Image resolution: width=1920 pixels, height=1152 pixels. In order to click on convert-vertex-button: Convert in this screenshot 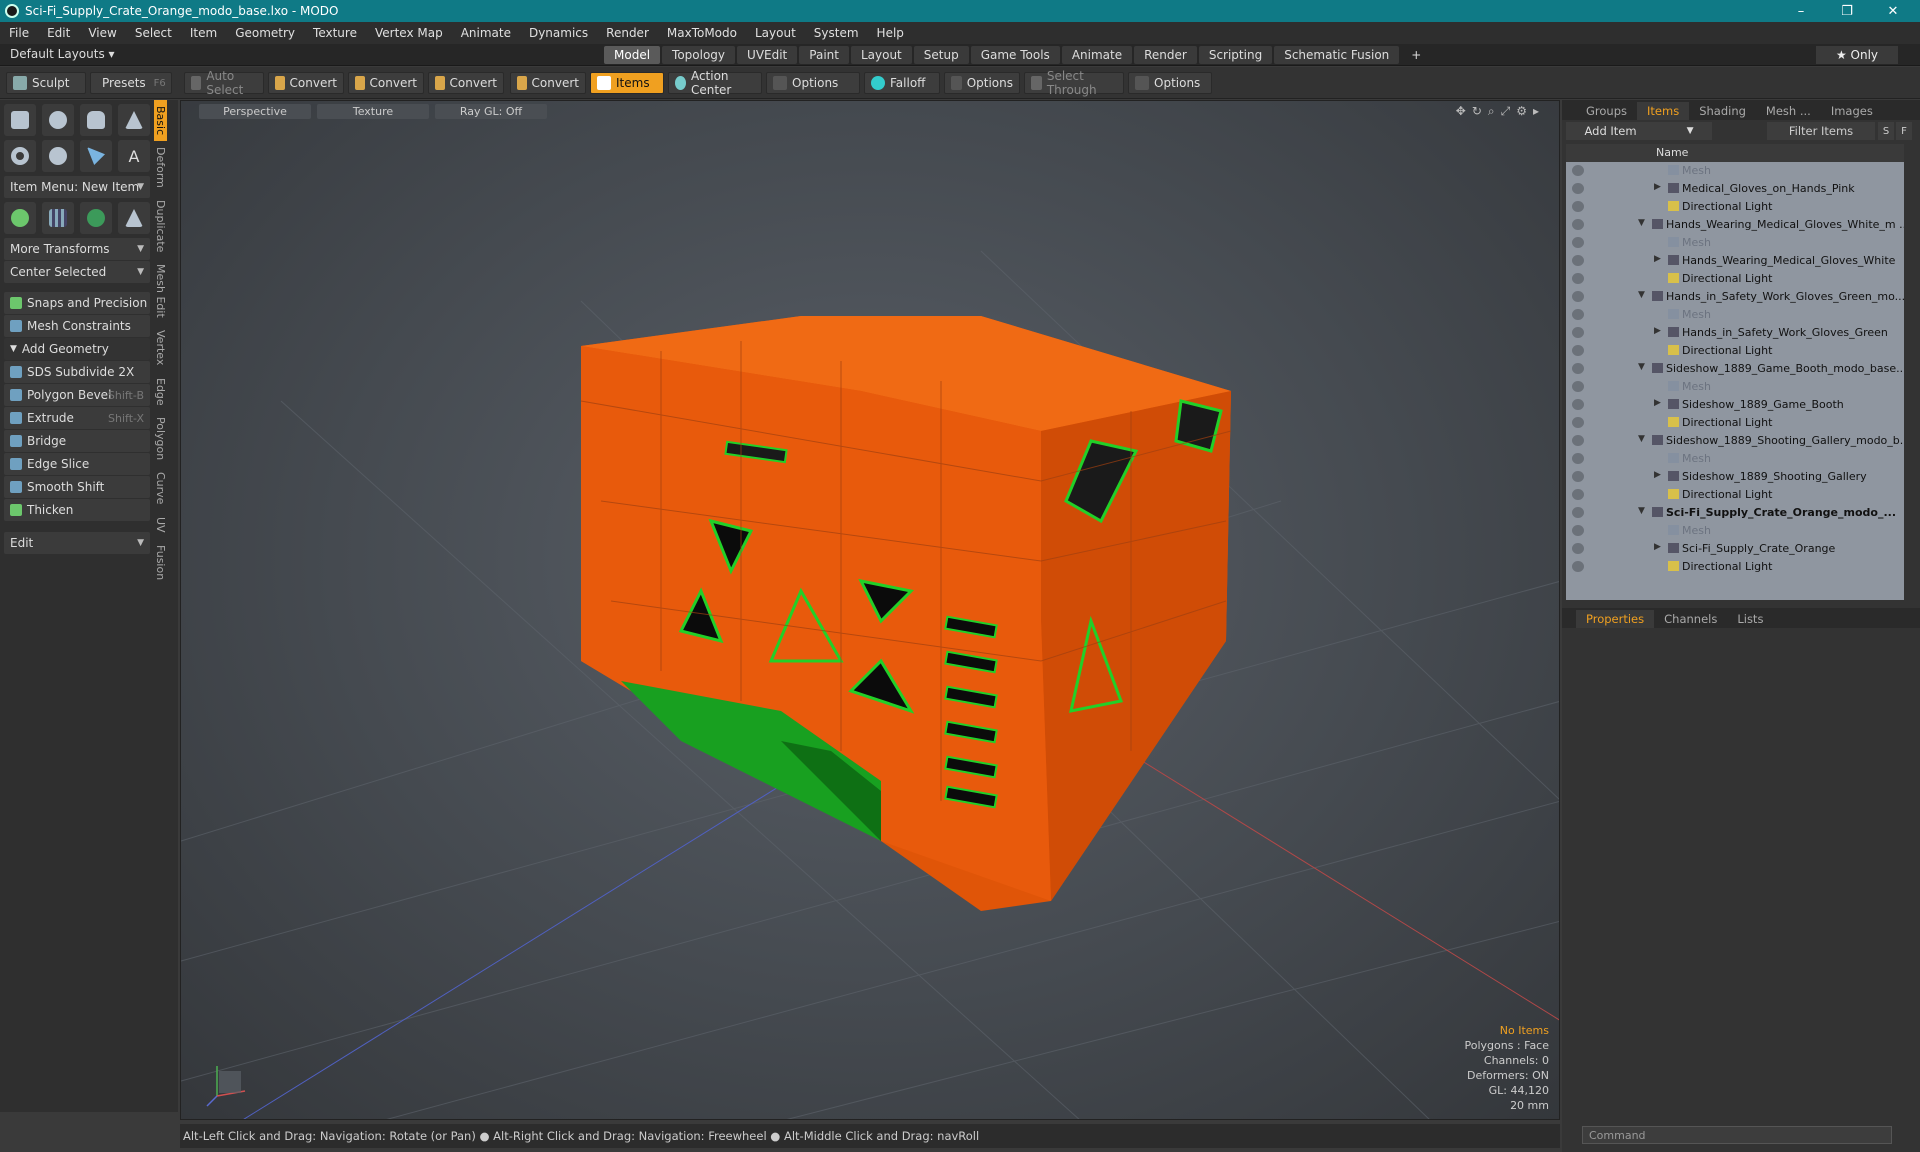, I will do `click(306, 83)`.